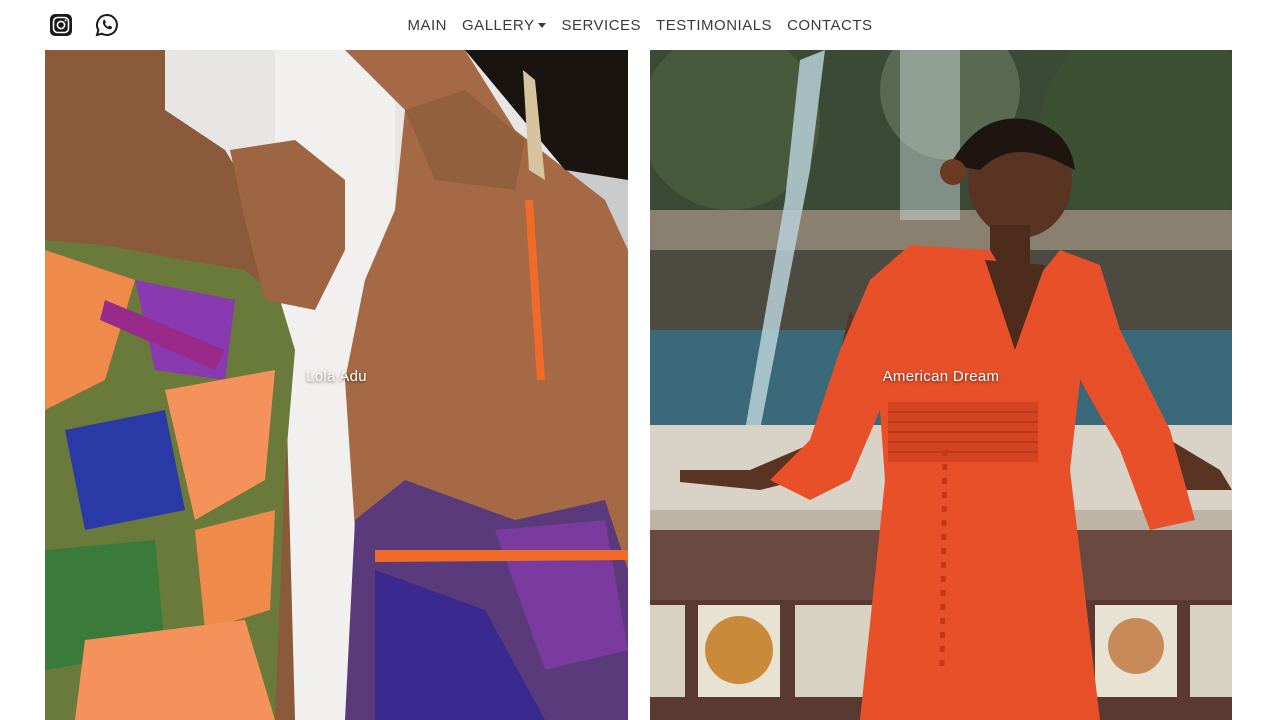 The height and width of the screenshot is (720, 1280). I want to click on nav-services-label: SERVICES, so click(601, 25).